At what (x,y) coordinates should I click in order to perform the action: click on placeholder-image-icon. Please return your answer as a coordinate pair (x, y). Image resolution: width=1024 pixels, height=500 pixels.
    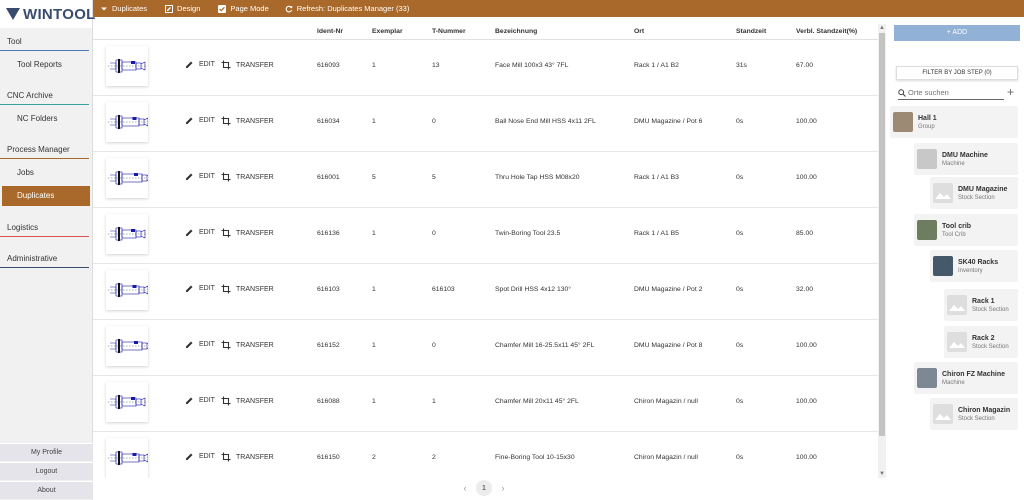
    Looking at the image, I should click on (957, 342).